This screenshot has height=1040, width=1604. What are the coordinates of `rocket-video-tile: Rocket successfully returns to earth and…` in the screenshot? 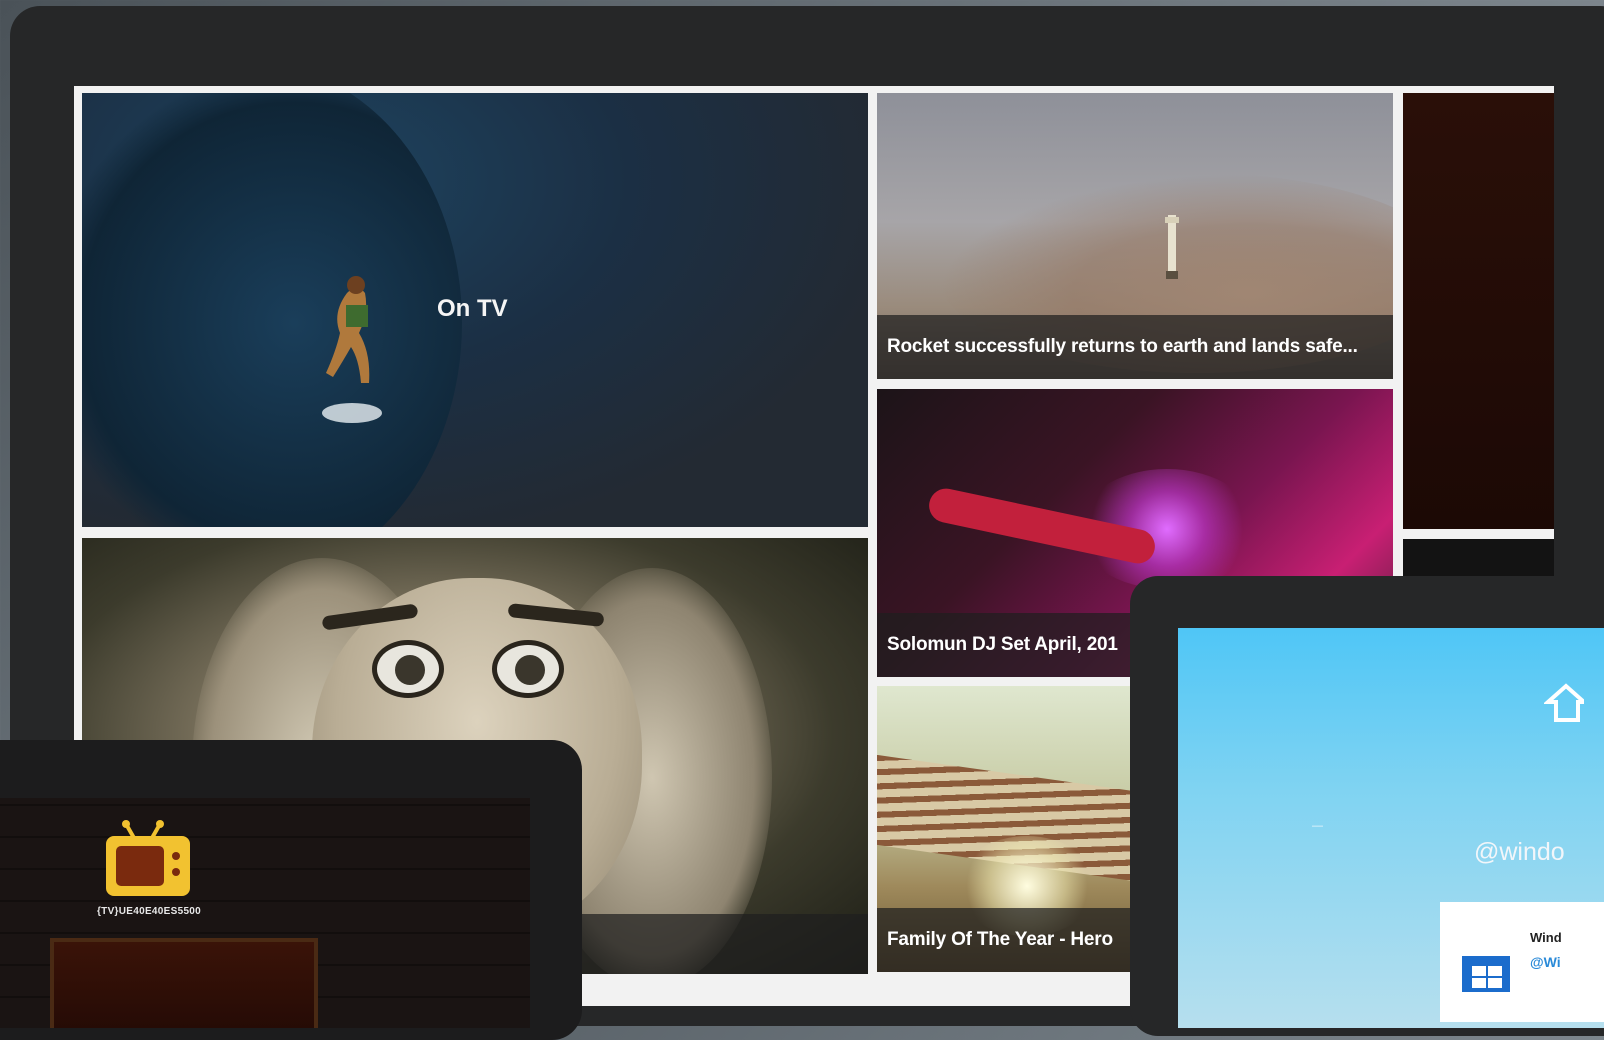 It's located at (1135, 236).